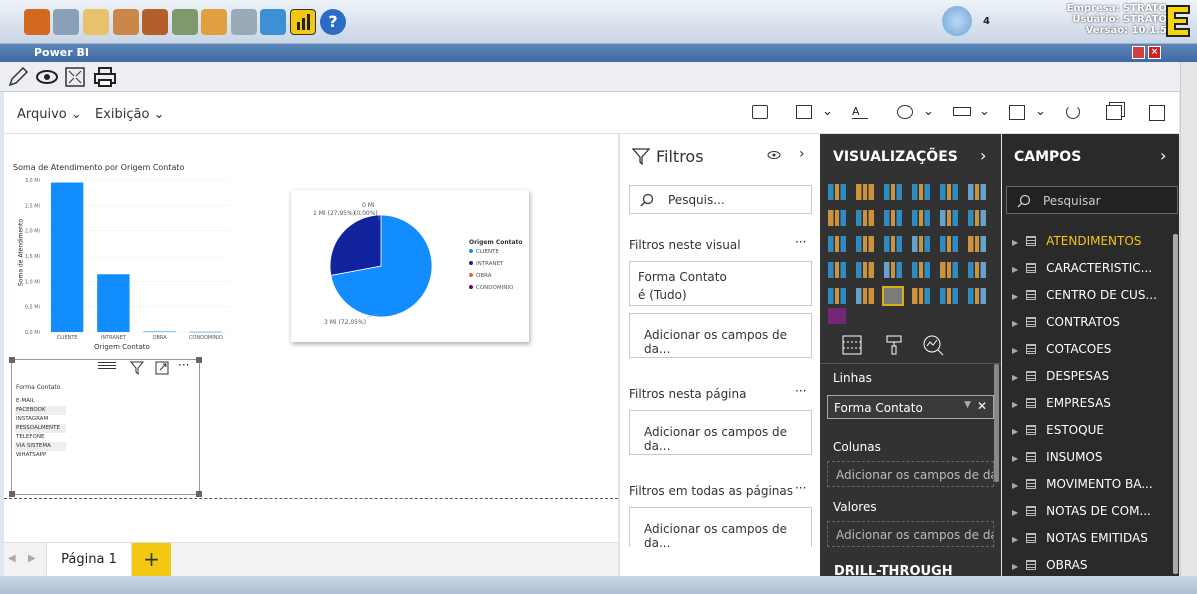  What do you see at coordinates (89, 560) in the screenshot?
I see `tab-pagina-1: Página 1` at bounding box center [89, 560].